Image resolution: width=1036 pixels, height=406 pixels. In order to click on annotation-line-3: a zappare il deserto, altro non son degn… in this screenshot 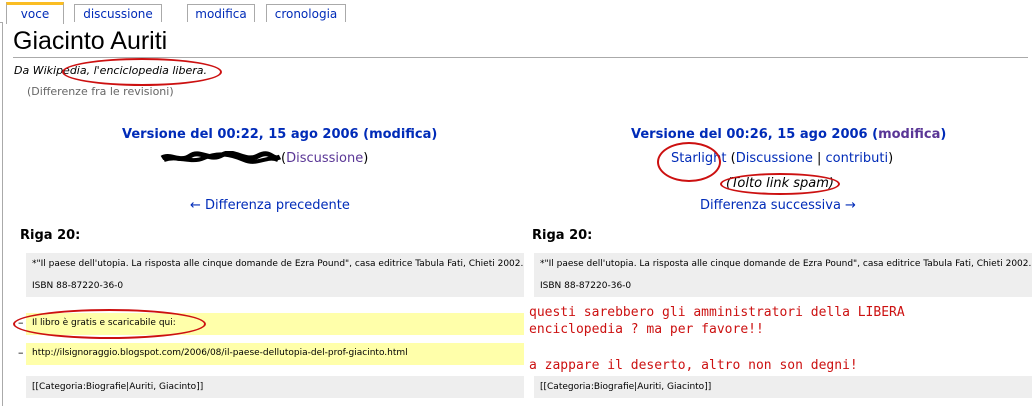, I will do `click(693, 365)`.